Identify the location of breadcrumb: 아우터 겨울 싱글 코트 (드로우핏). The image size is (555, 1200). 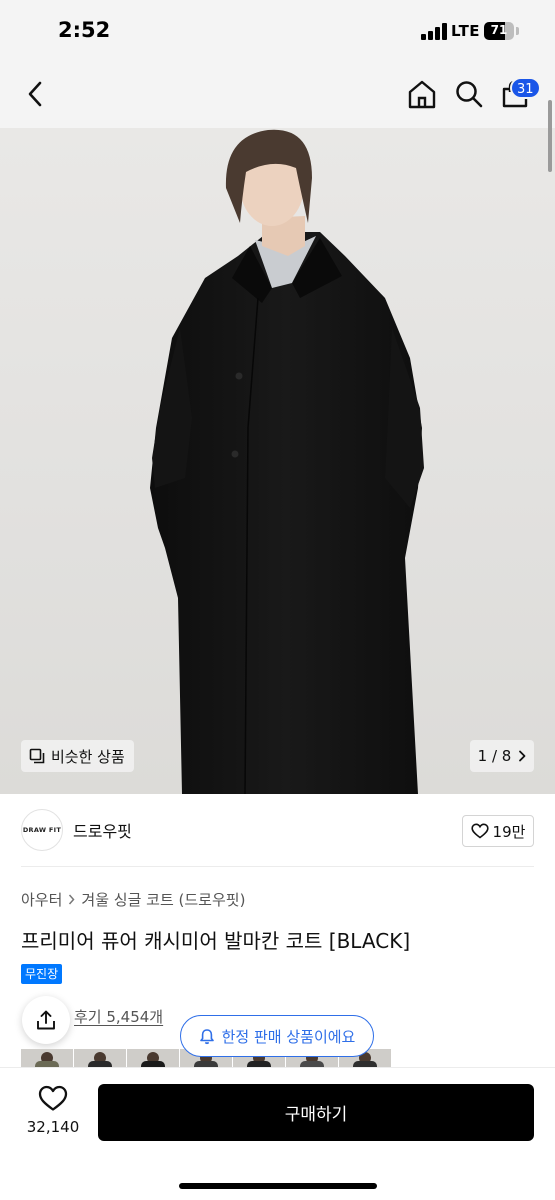
(133, 899).